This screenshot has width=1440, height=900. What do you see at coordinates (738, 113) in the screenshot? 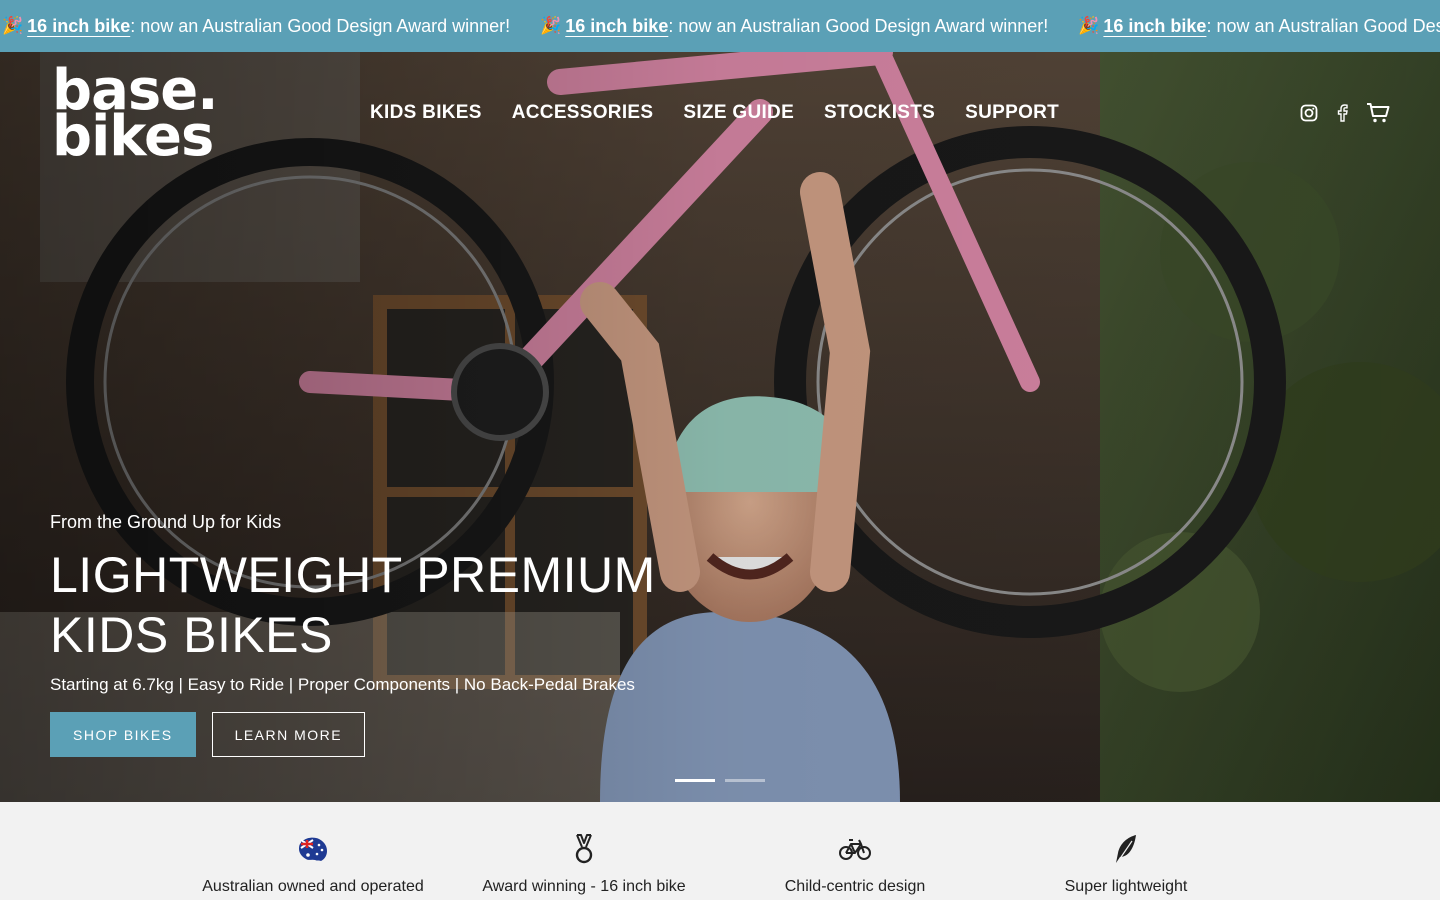
I see `nav-item-size-guide: SIZE GUIDE` at bounding box center [738, 113].